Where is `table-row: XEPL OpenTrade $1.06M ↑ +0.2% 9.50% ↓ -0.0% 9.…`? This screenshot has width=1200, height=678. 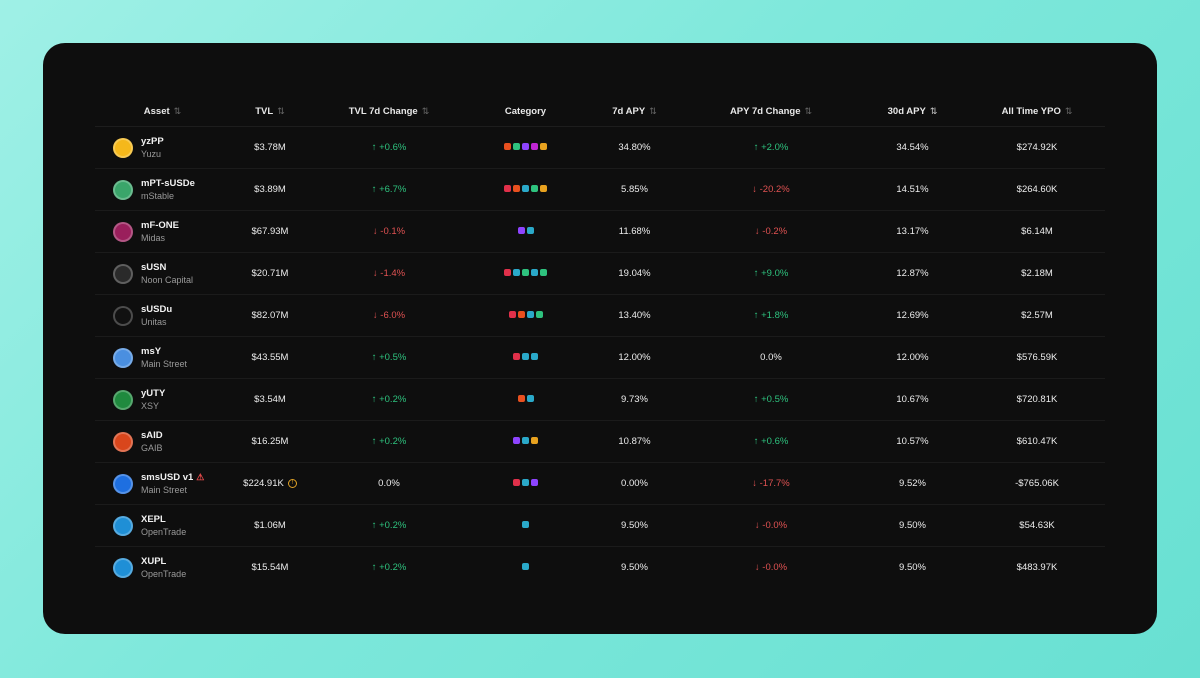 table-row: XEPL OpenTrade $1.06M ↑ +0.2% 9.50% ↓ -0.0% 9.… is located at coordinates (600, 525).